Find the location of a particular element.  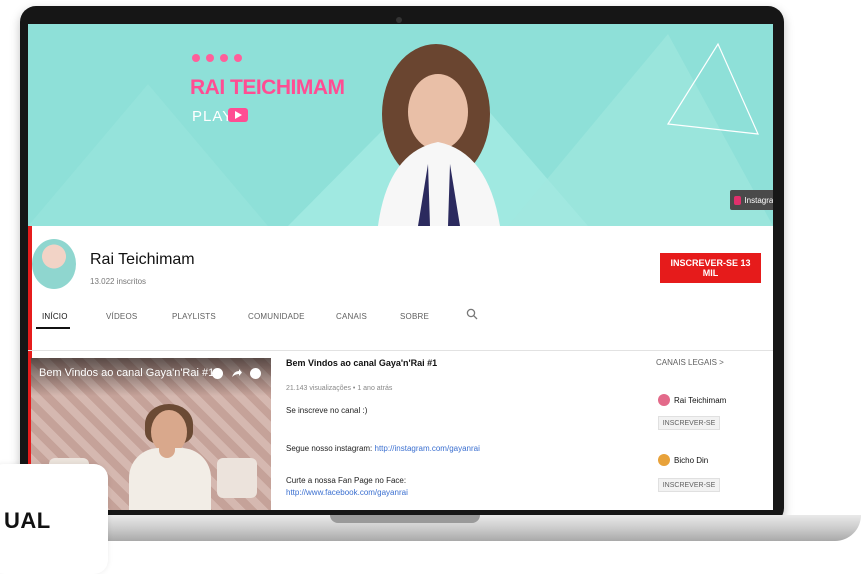

channel-name: Rai Teichimam is located at coordinates (142, 259).